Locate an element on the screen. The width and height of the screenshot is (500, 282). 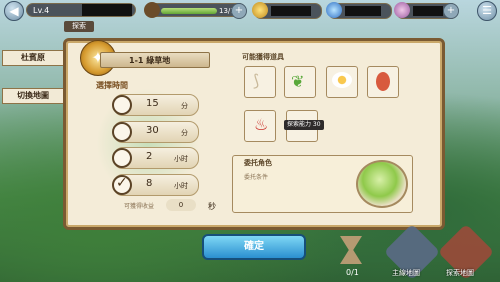
stamina-pill: 13/13 + is located at coordinates (195, 10).